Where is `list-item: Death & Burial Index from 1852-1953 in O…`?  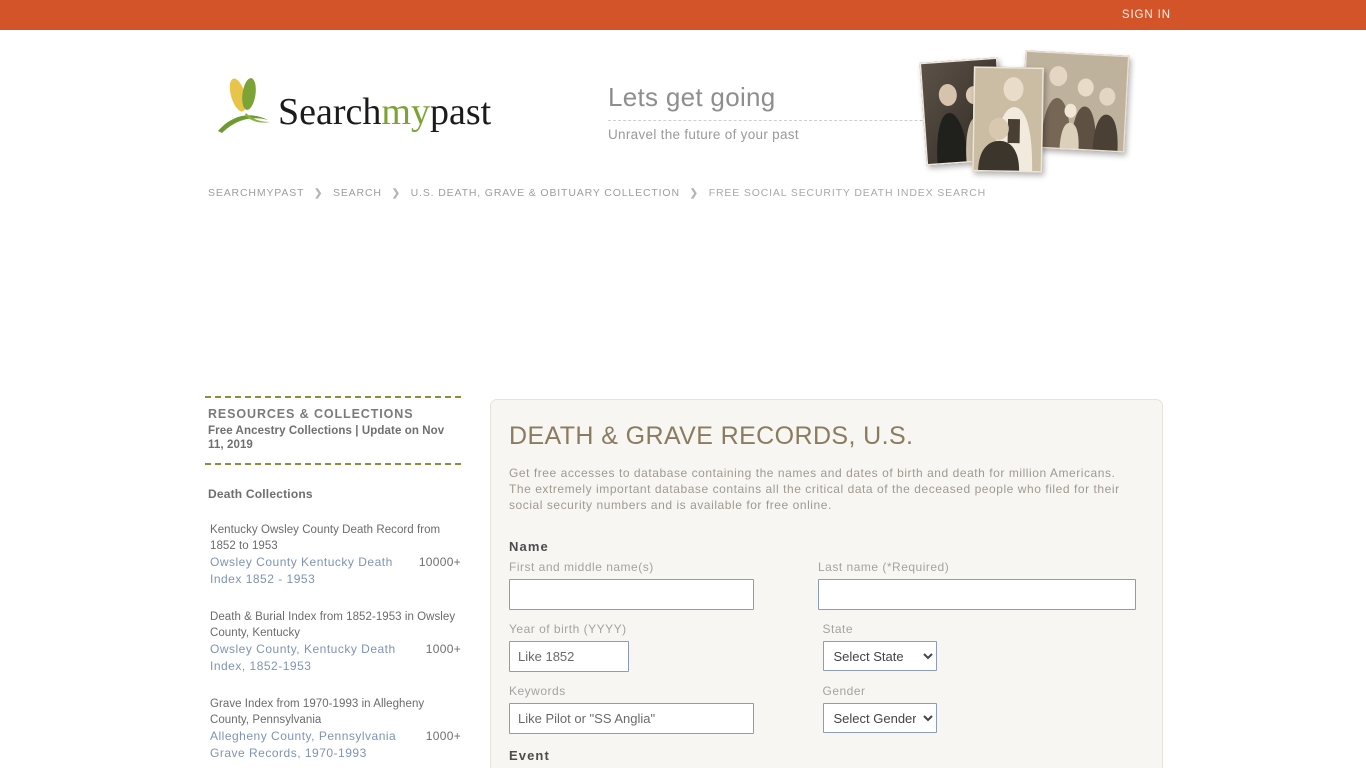
list-item: Death & Burial Index from 1852-1953 in O… is located at coordinates (335, 642).